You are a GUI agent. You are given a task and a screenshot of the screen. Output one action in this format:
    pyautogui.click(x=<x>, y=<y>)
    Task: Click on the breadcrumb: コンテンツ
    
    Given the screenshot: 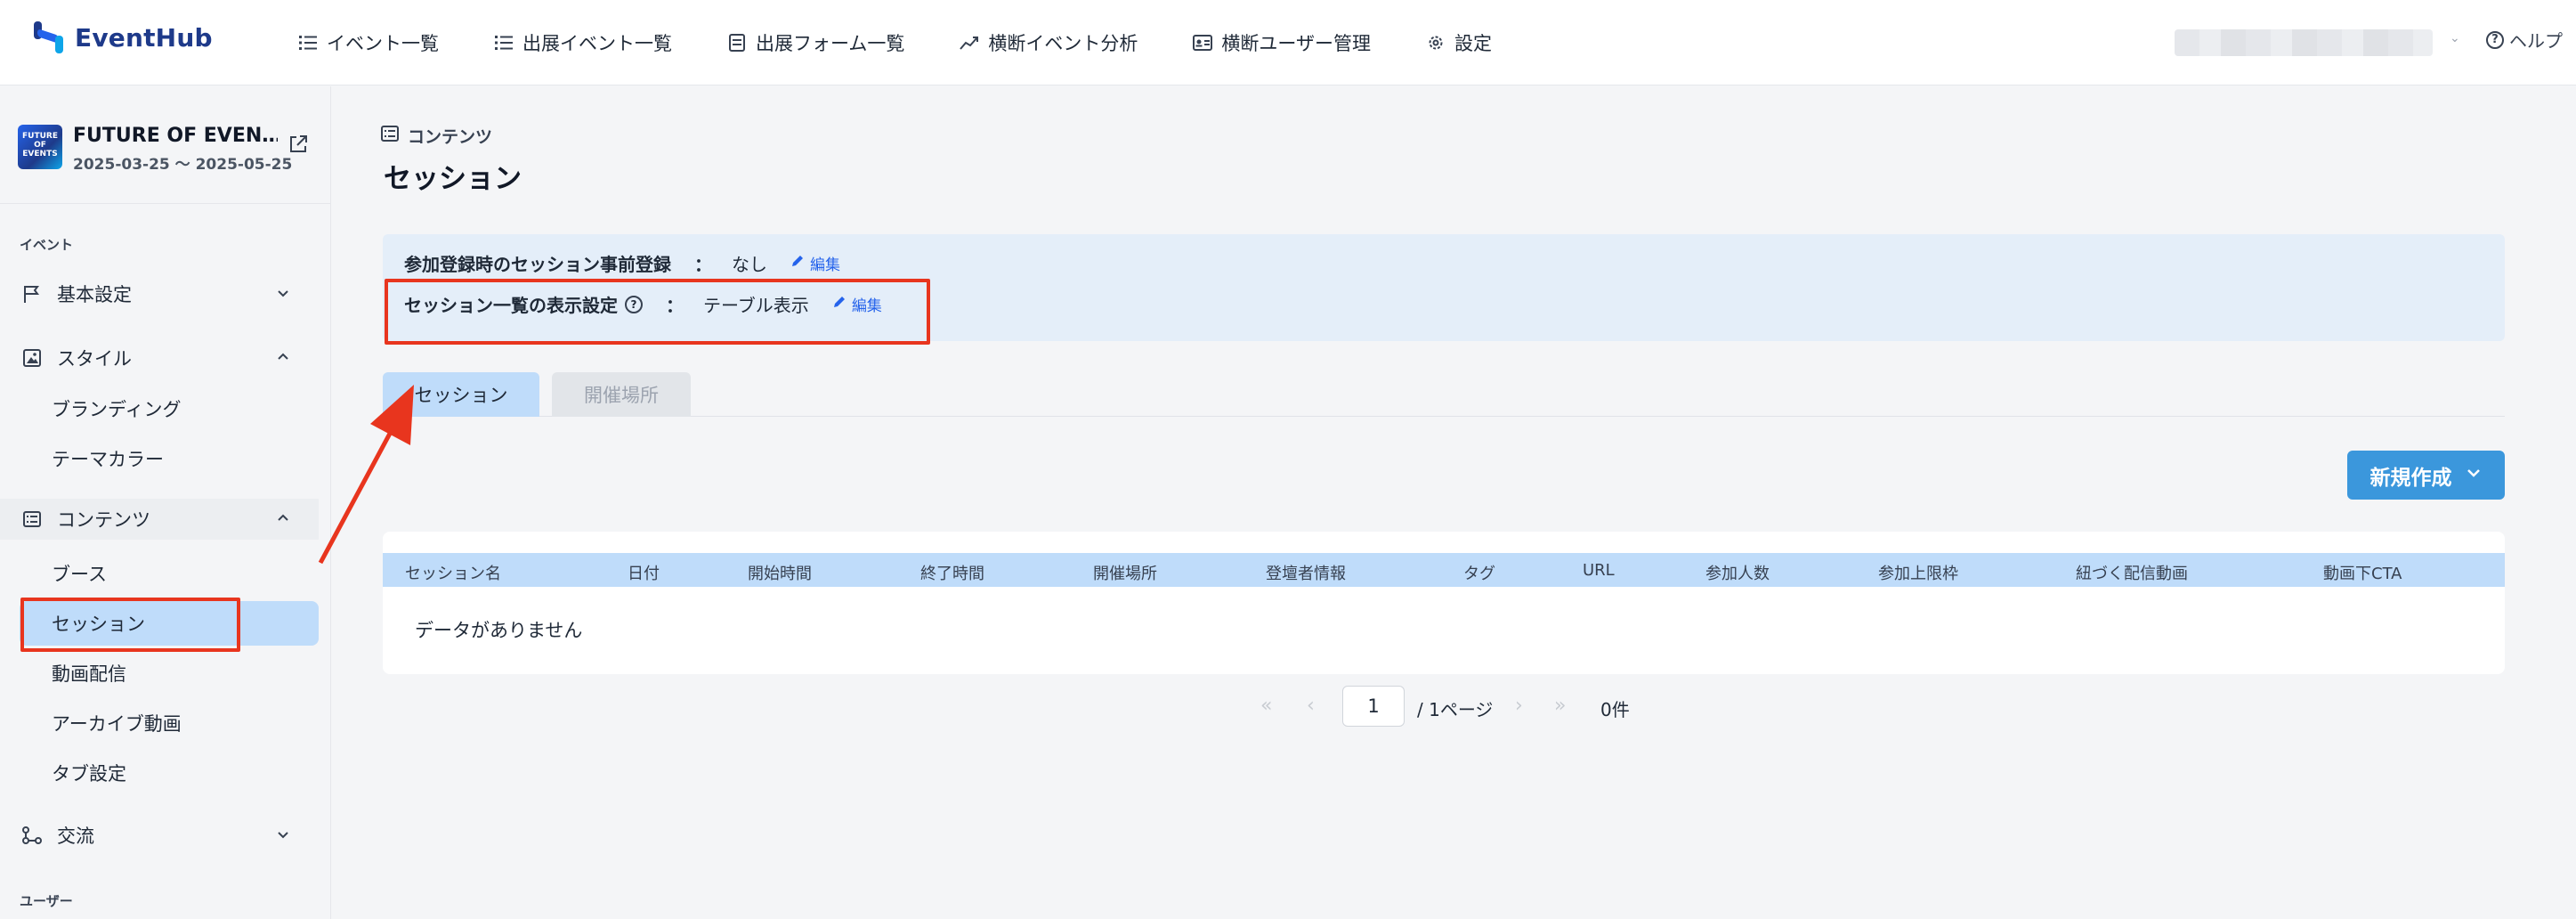 What is the action you would take?
    pyautogui.click(x=437, y=136)
    